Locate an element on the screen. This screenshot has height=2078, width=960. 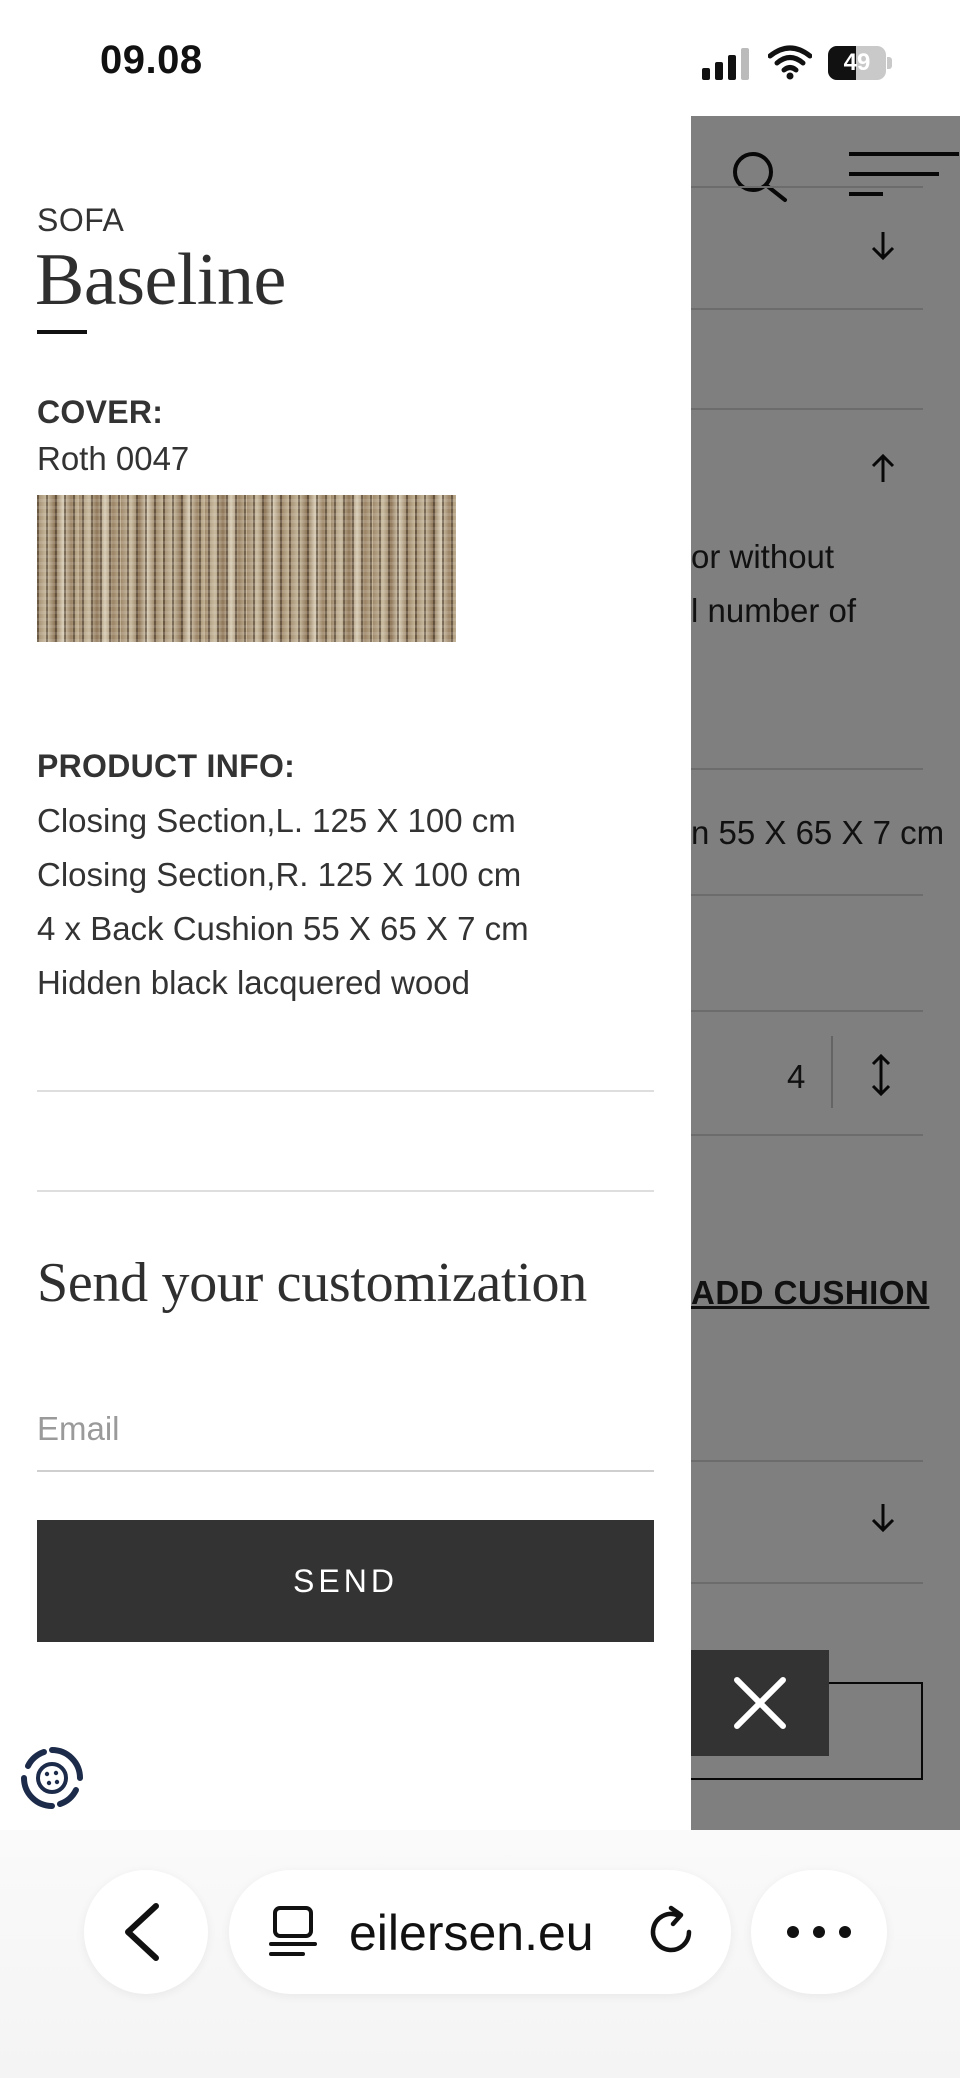
url-text: eilersen.eu is located at coordinates (471, 1933).